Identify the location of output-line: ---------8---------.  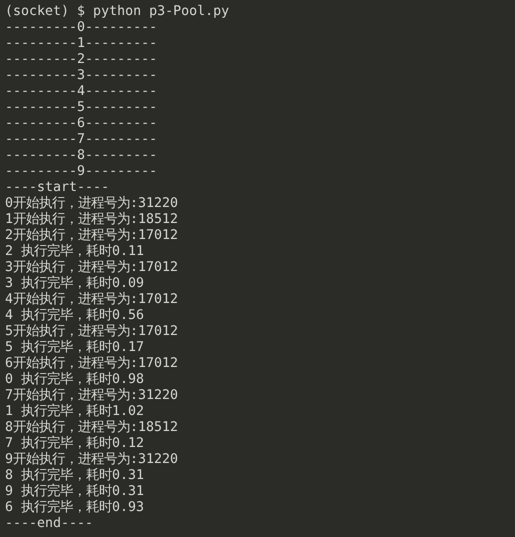
(81, 156).